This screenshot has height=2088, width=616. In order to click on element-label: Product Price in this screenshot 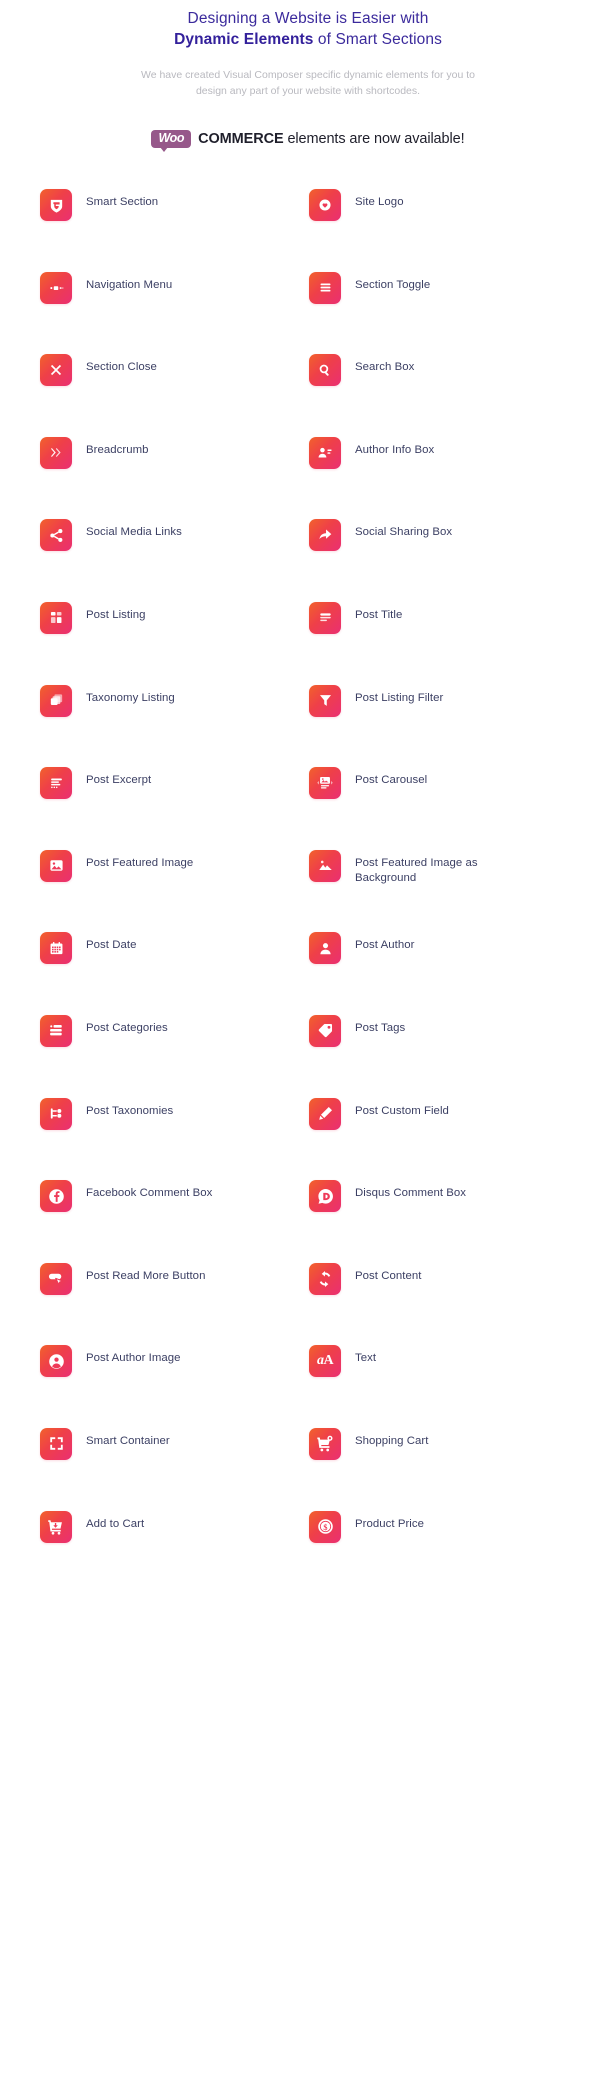, I will do `click(390, 1523)`.